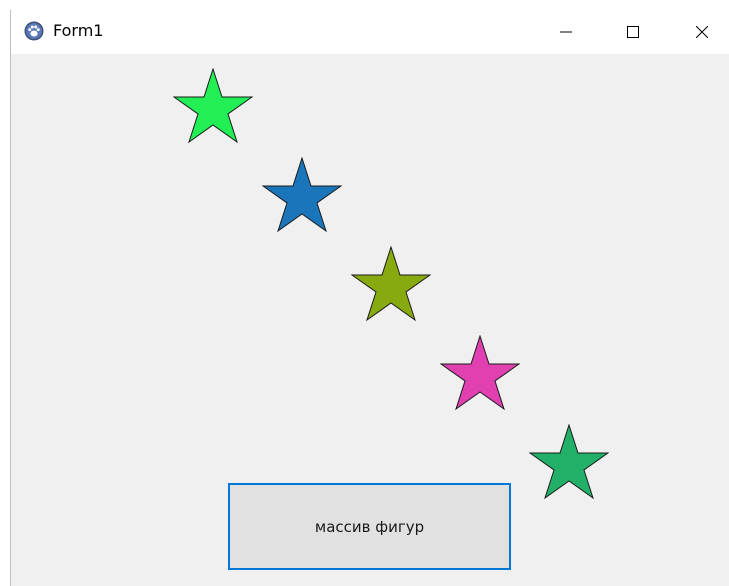 The image size is (729, 586). I want to click on maximize-icon, so click(633, 32).